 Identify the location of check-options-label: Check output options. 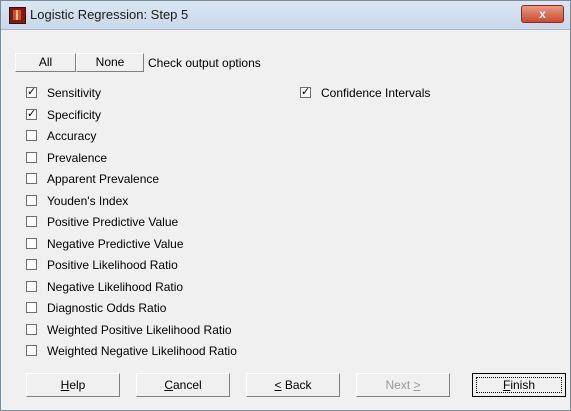
(204, 63).